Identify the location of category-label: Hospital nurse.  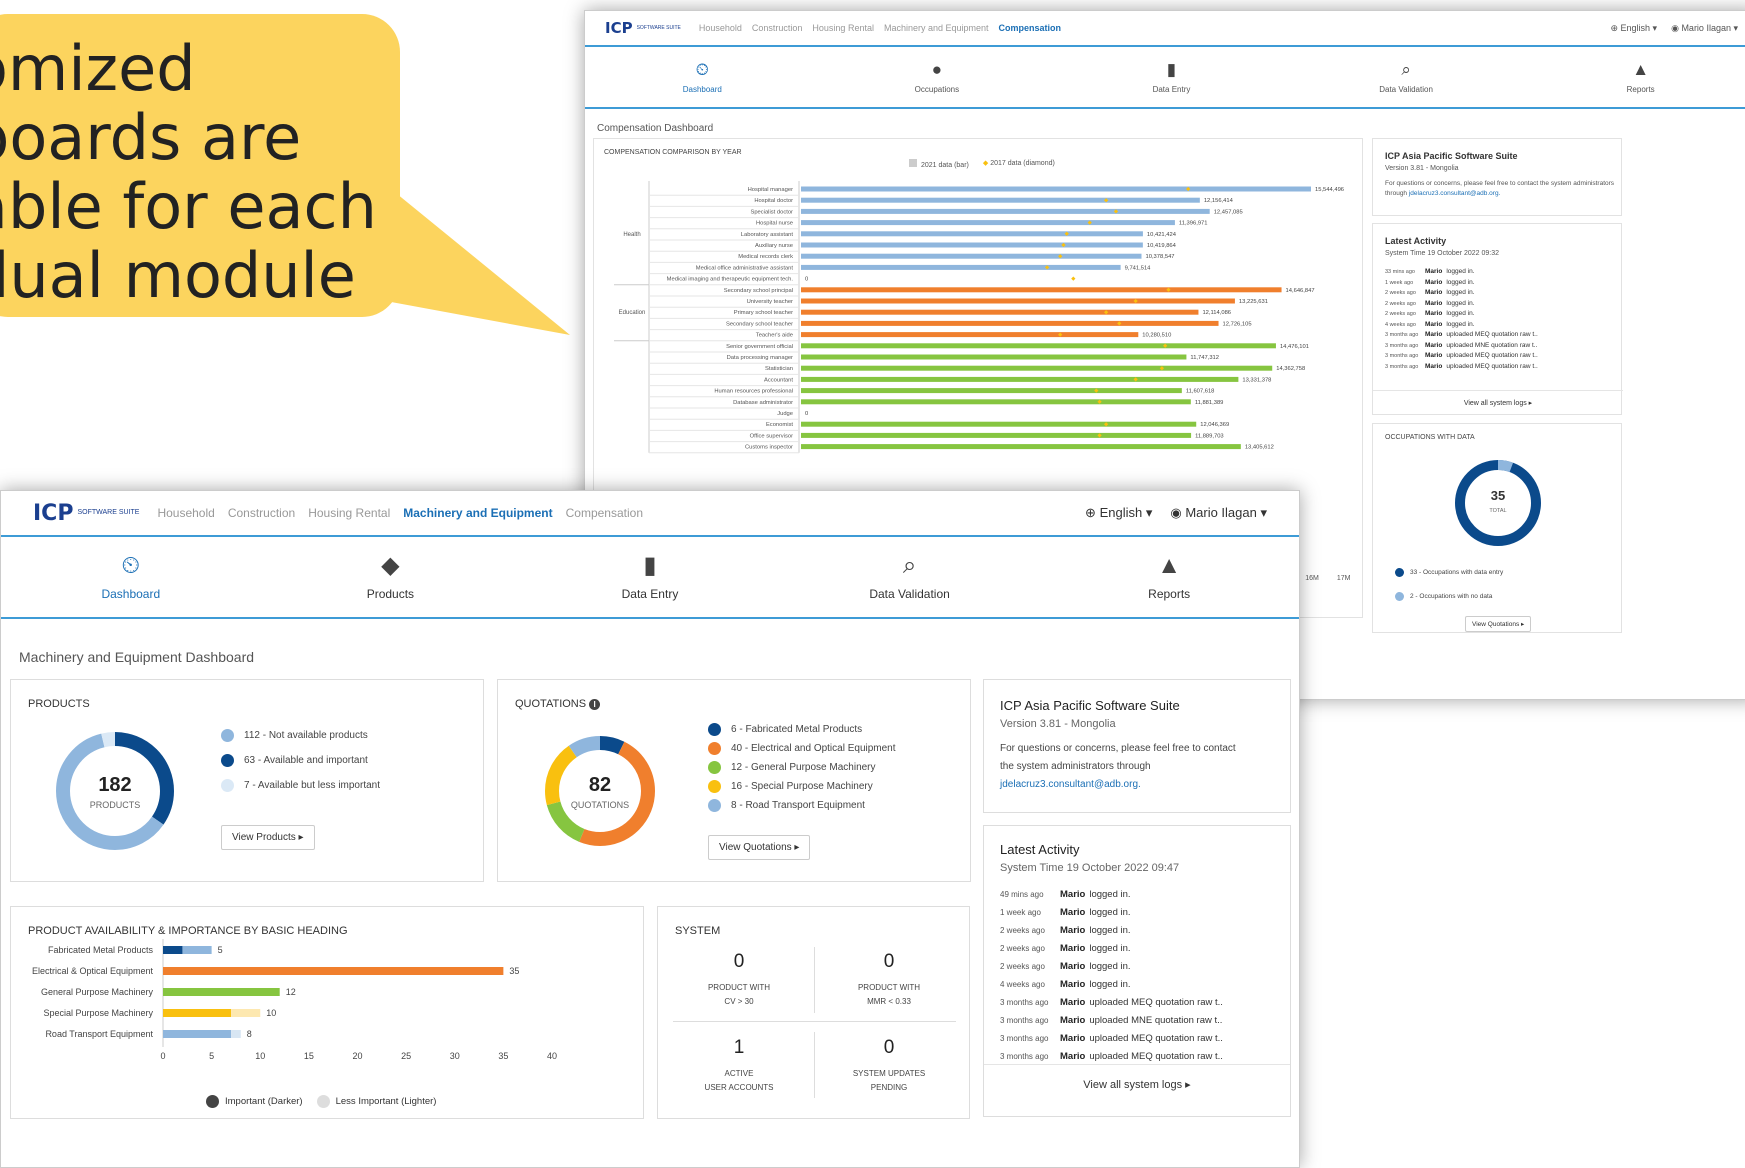
(774, 224).